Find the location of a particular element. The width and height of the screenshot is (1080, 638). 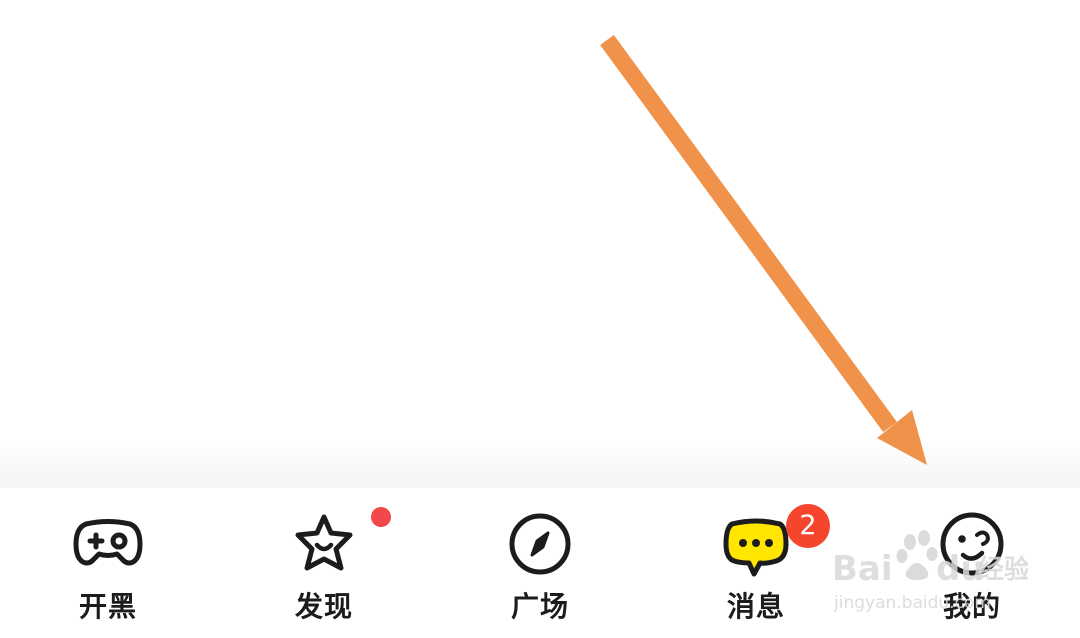

tab-kaihei: 开黑 is located at coordinates (108, 563).